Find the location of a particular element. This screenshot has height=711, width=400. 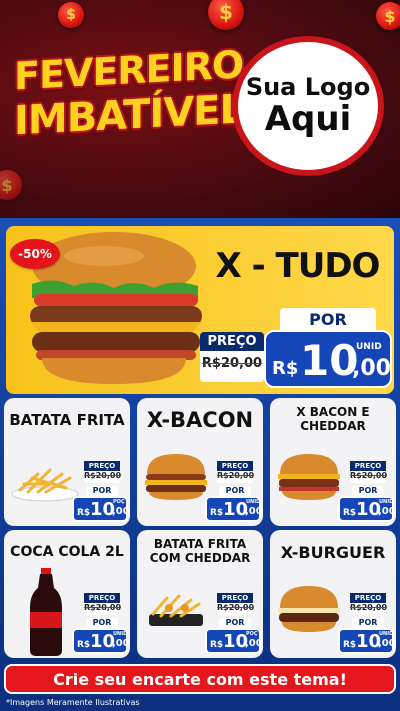

title-line-2: IMBATÍVEL is located at coordinates (129, 115).